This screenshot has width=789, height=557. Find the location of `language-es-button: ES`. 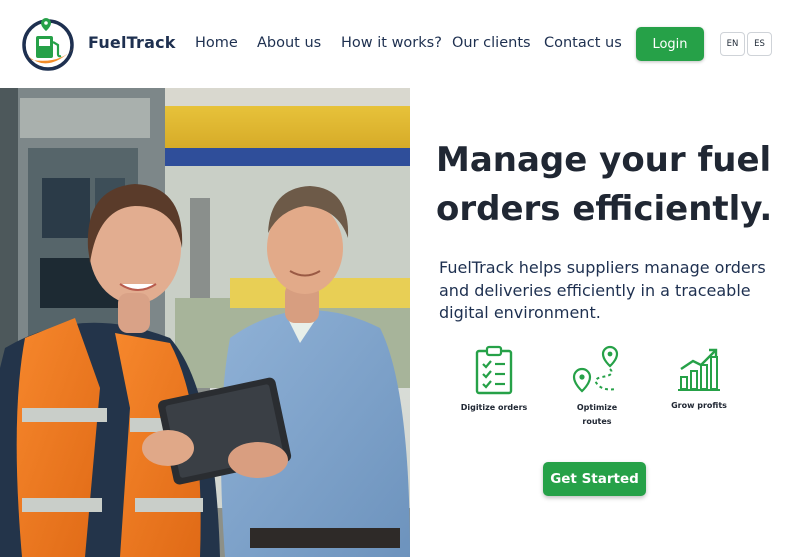

language-es-button: ES is located at coordinates (759, 44).